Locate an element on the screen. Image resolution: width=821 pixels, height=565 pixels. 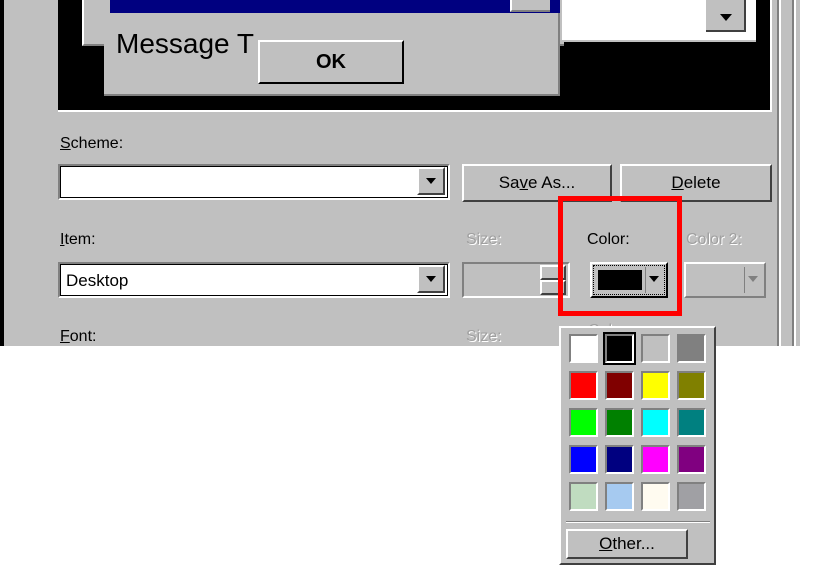
dialog-outer-edge-highlight is located at coordinates (795, 173).